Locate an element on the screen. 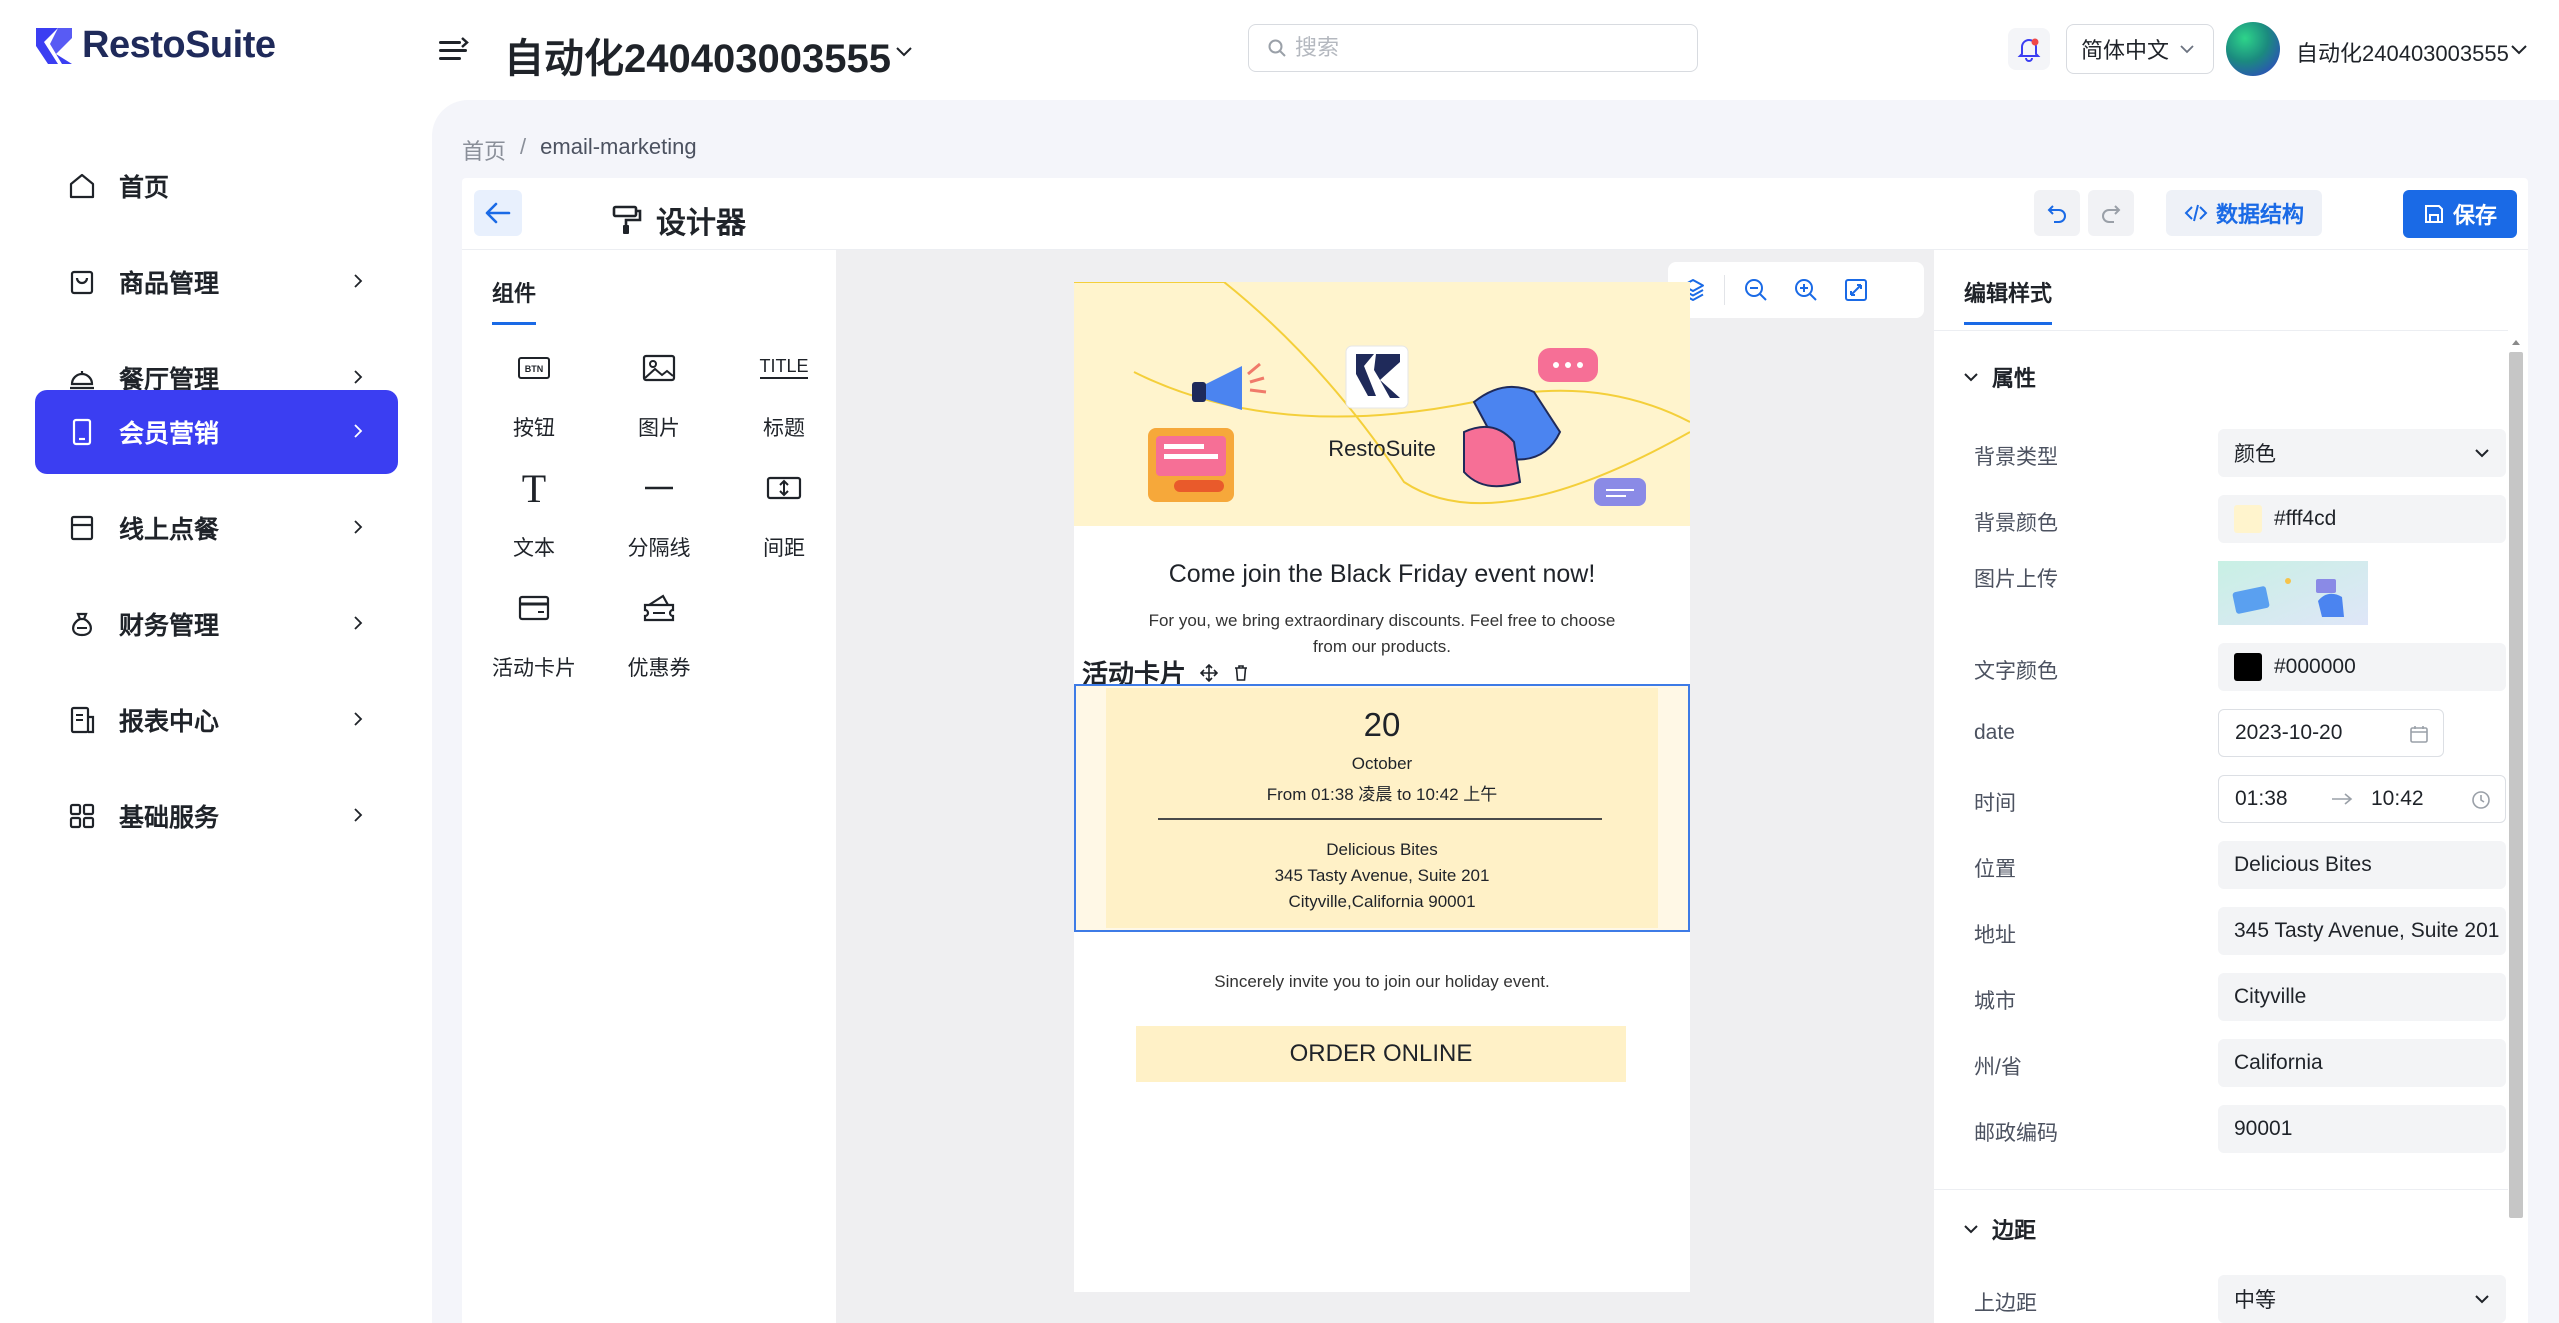 This screenshot has width=2559, height=1323. sidebar-item-label: 基础服务 is located at coordinates (169, 818).